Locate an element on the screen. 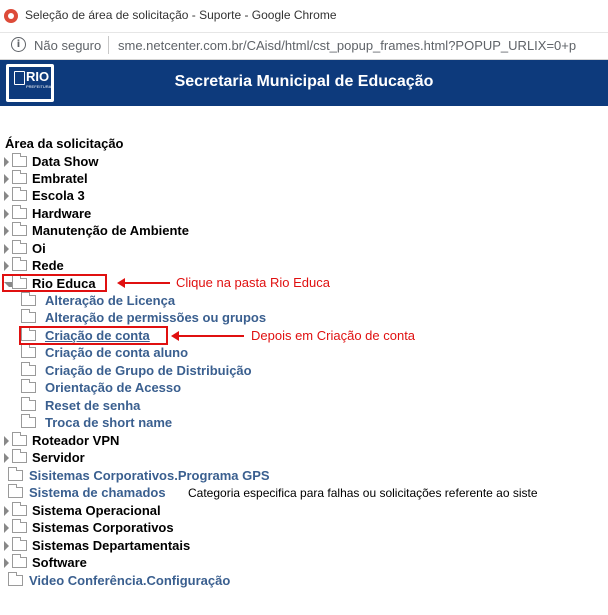  tree-item-label: Reset de senha is located at coordinates (92, 405).